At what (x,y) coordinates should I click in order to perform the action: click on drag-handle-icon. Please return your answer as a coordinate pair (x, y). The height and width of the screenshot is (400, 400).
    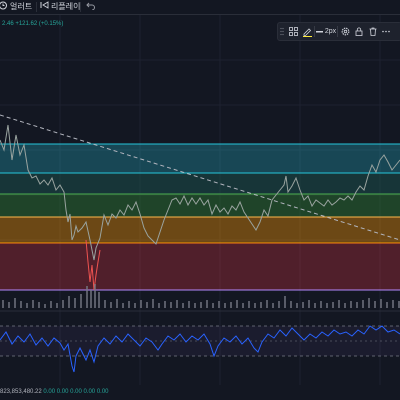
    Looking at the image, I should click on (282, 31).